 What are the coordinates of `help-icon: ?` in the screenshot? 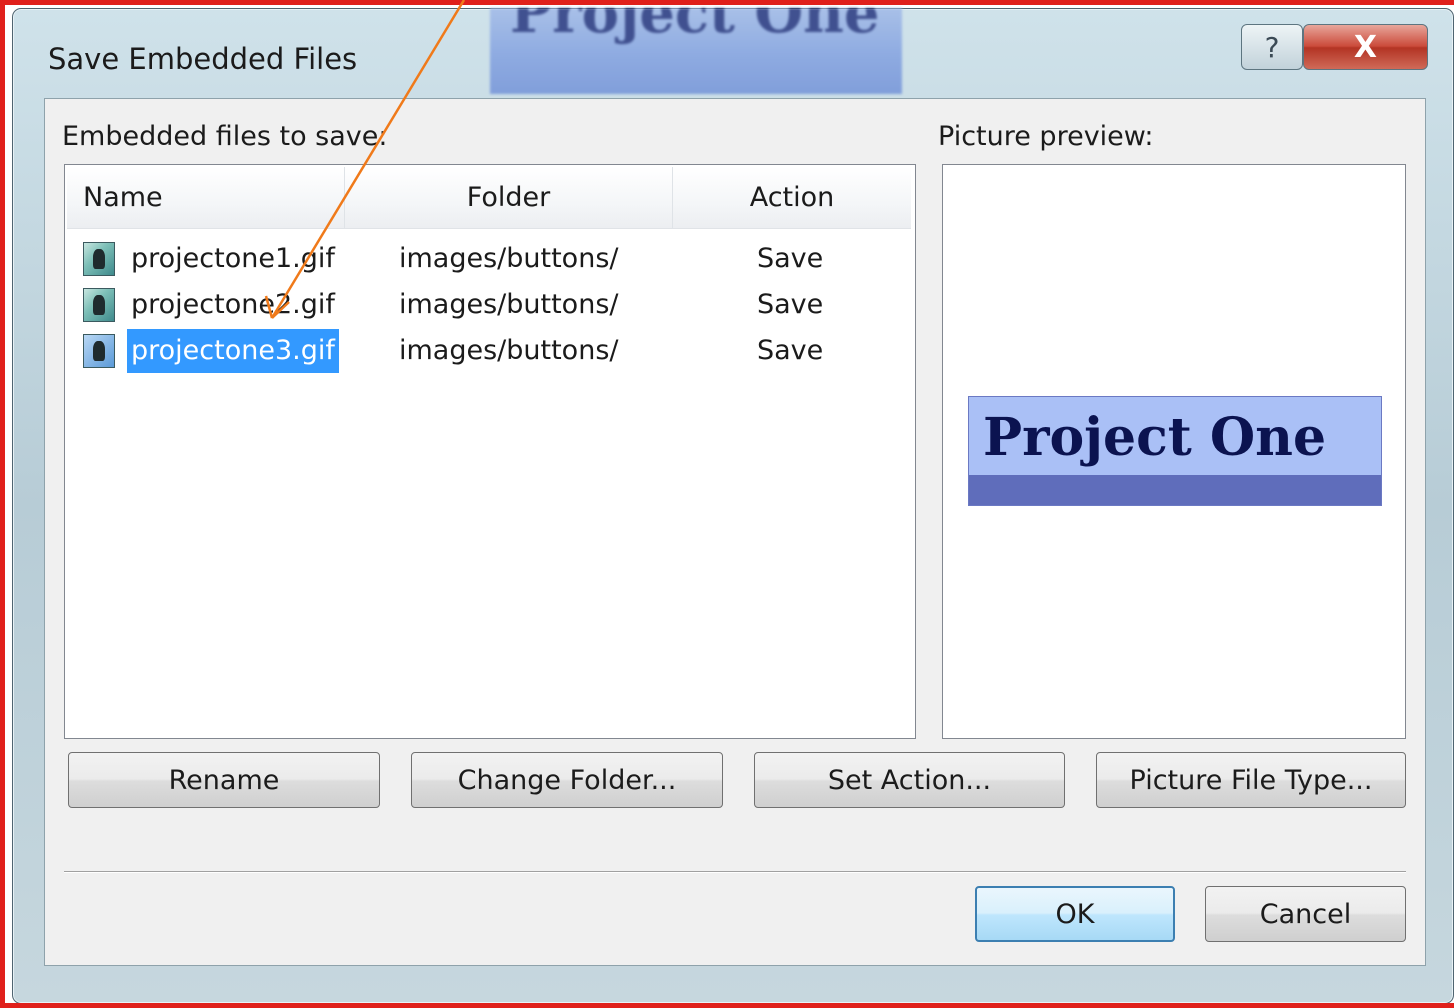 It's located at (1272, 47).